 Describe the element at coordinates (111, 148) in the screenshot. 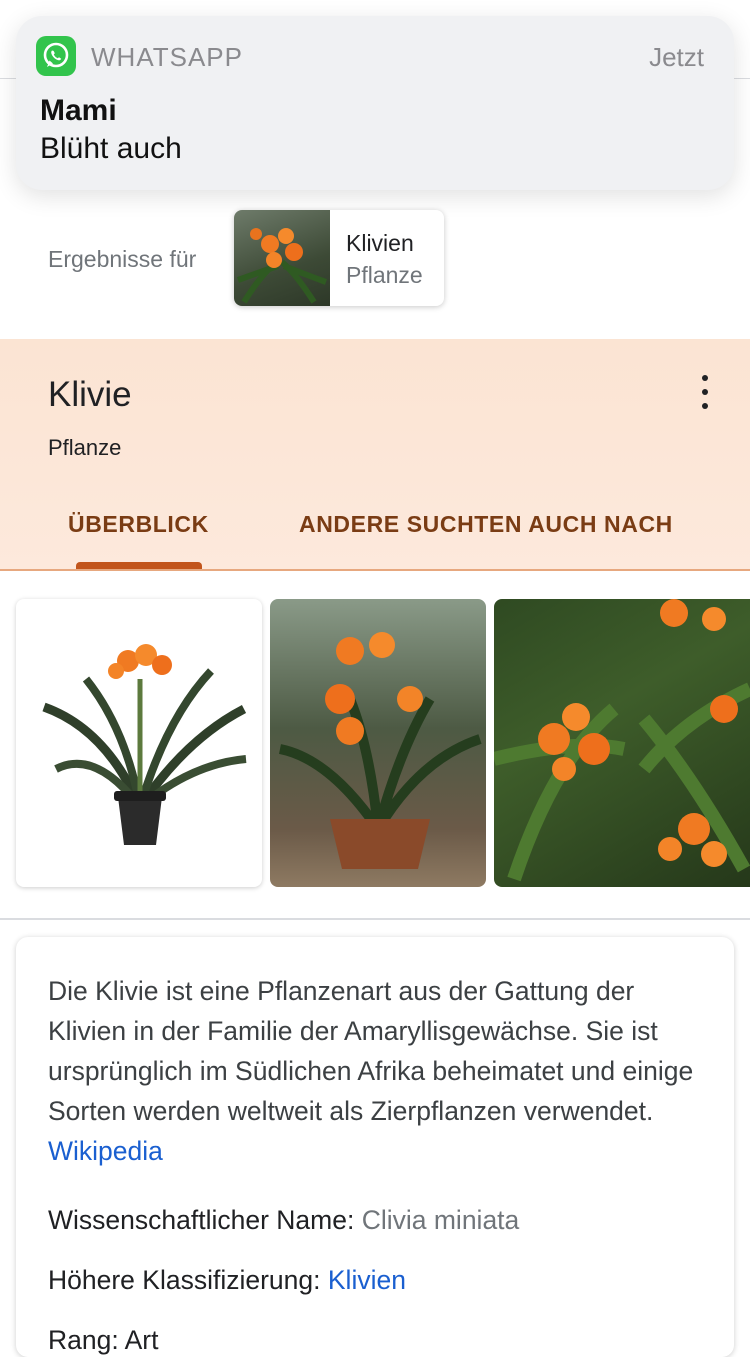

I see `notification-message: Blüht auch` at that location.